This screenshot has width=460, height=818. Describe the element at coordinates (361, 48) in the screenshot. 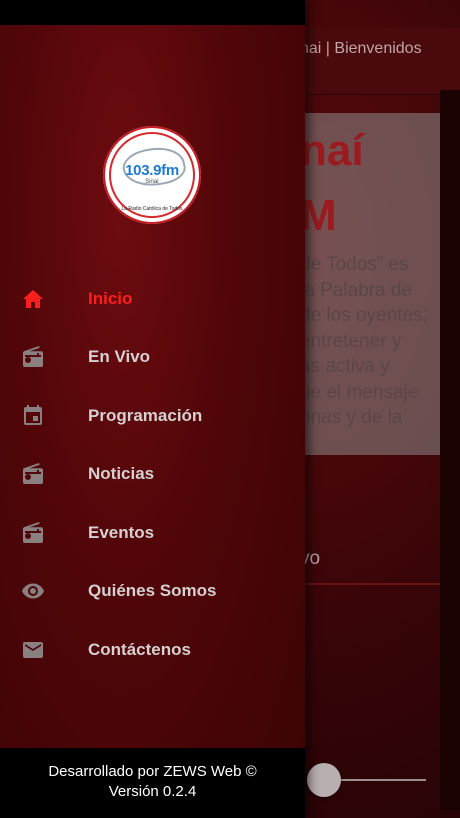

I see `header-title: nai | Bienvenidos` at that location.